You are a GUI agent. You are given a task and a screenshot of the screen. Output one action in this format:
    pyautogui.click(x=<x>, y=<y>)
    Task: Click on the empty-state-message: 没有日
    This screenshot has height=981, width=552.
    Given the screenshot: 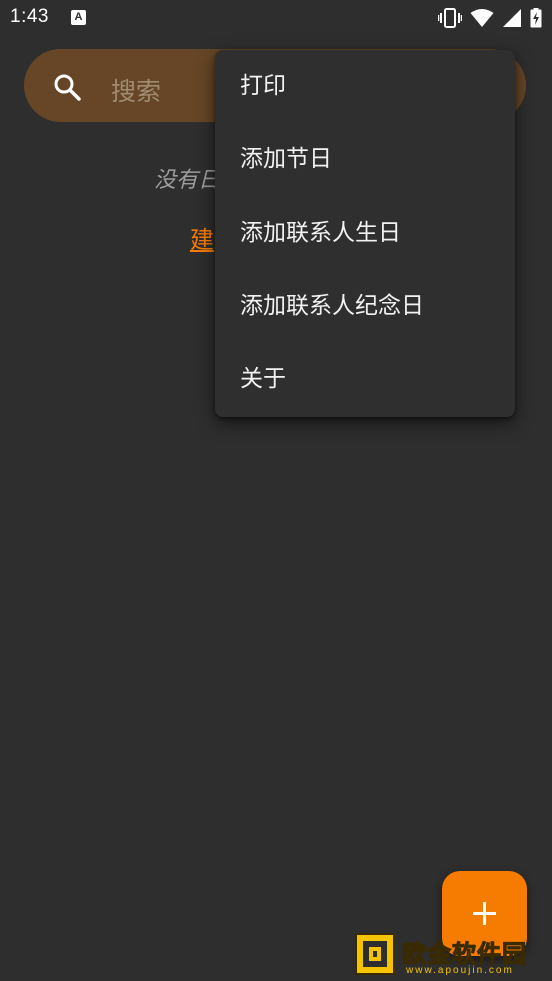 What is the action you would take?
    pyautogui.click(x=187, y=180)
    